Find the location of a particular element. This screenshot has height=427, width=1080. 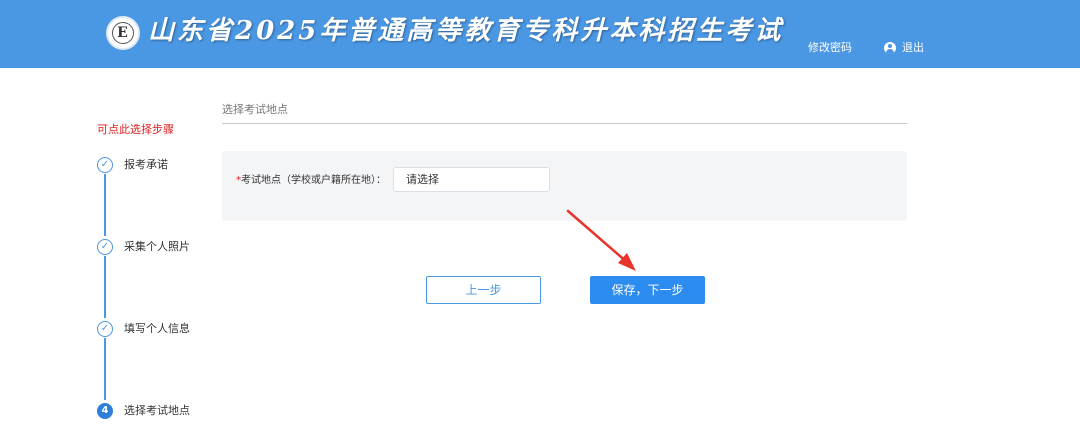

field-label-text: 考试地点（学校或户籍所在地）： is located at coordinates (313, 180).